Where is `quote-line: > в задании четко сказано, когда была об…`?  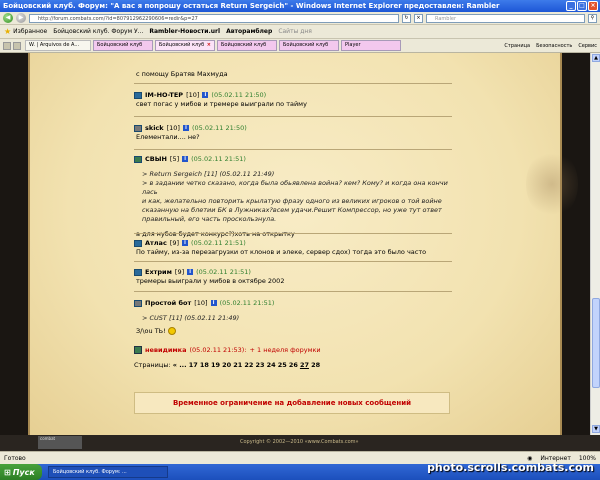 quote-line: > в задании четко сказано, когда была об… is located at coordinates (295, 187).